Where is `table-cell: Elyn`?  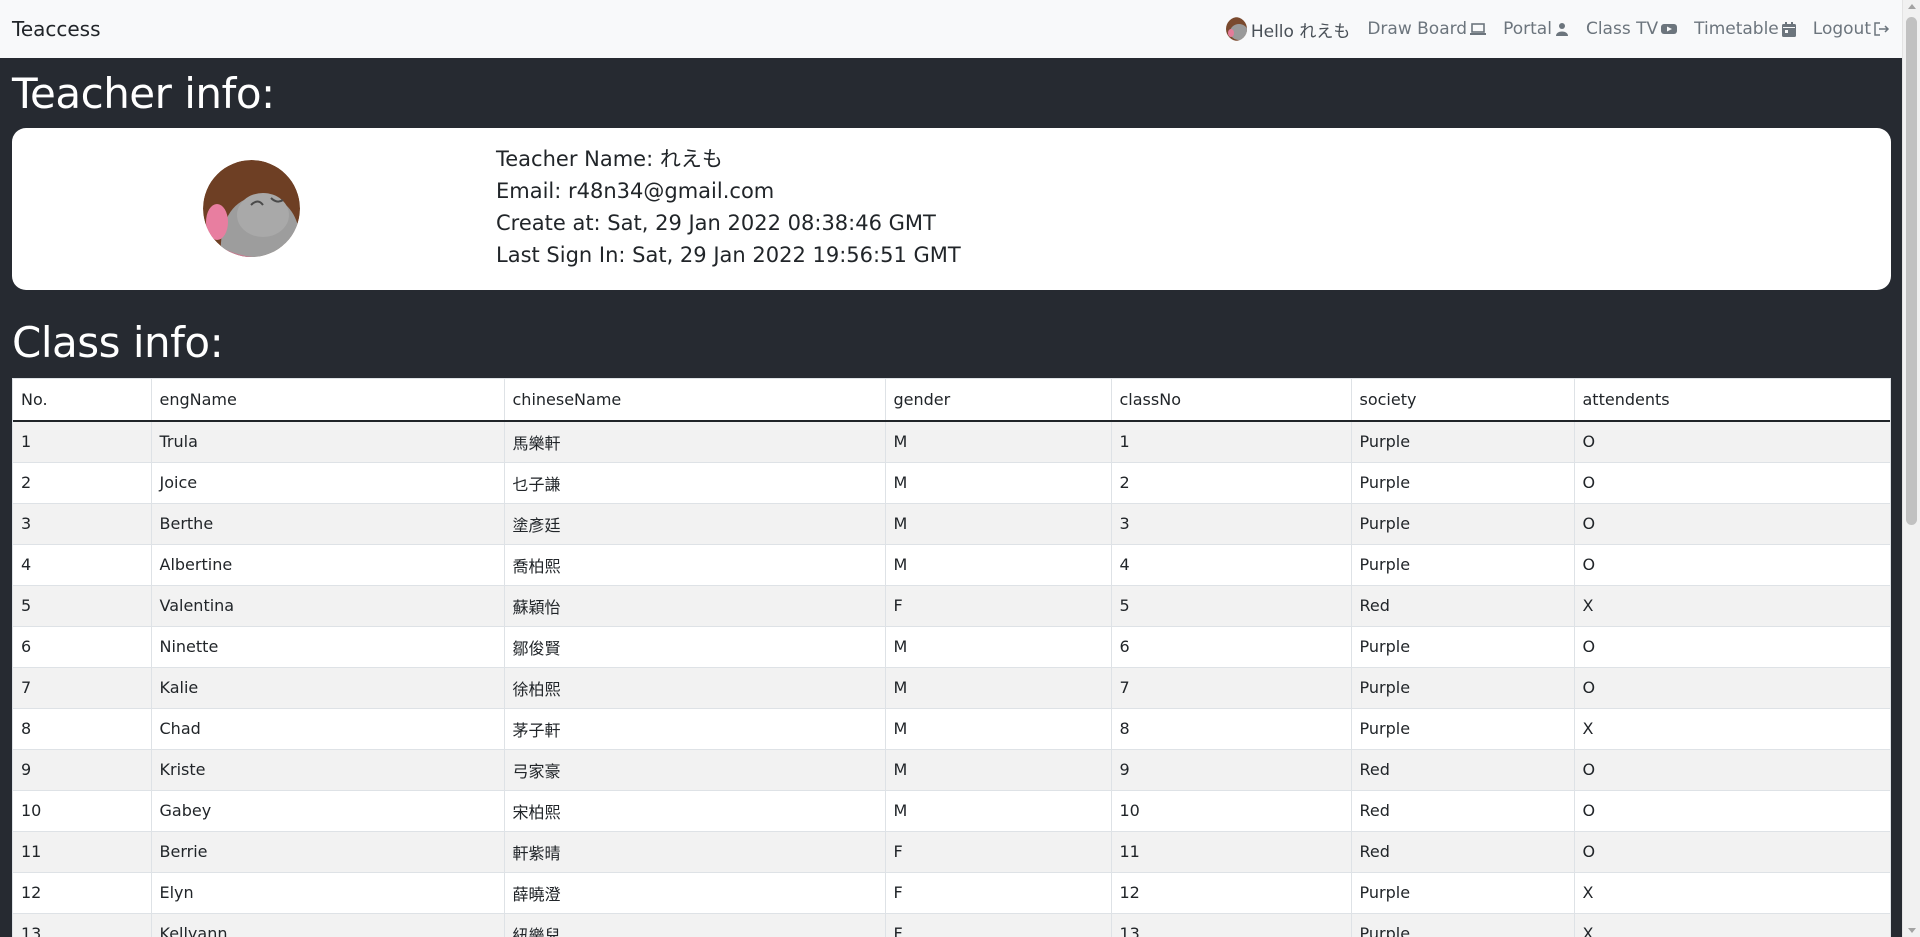 table-cell: Elyn is located at coordinates (327, 892).